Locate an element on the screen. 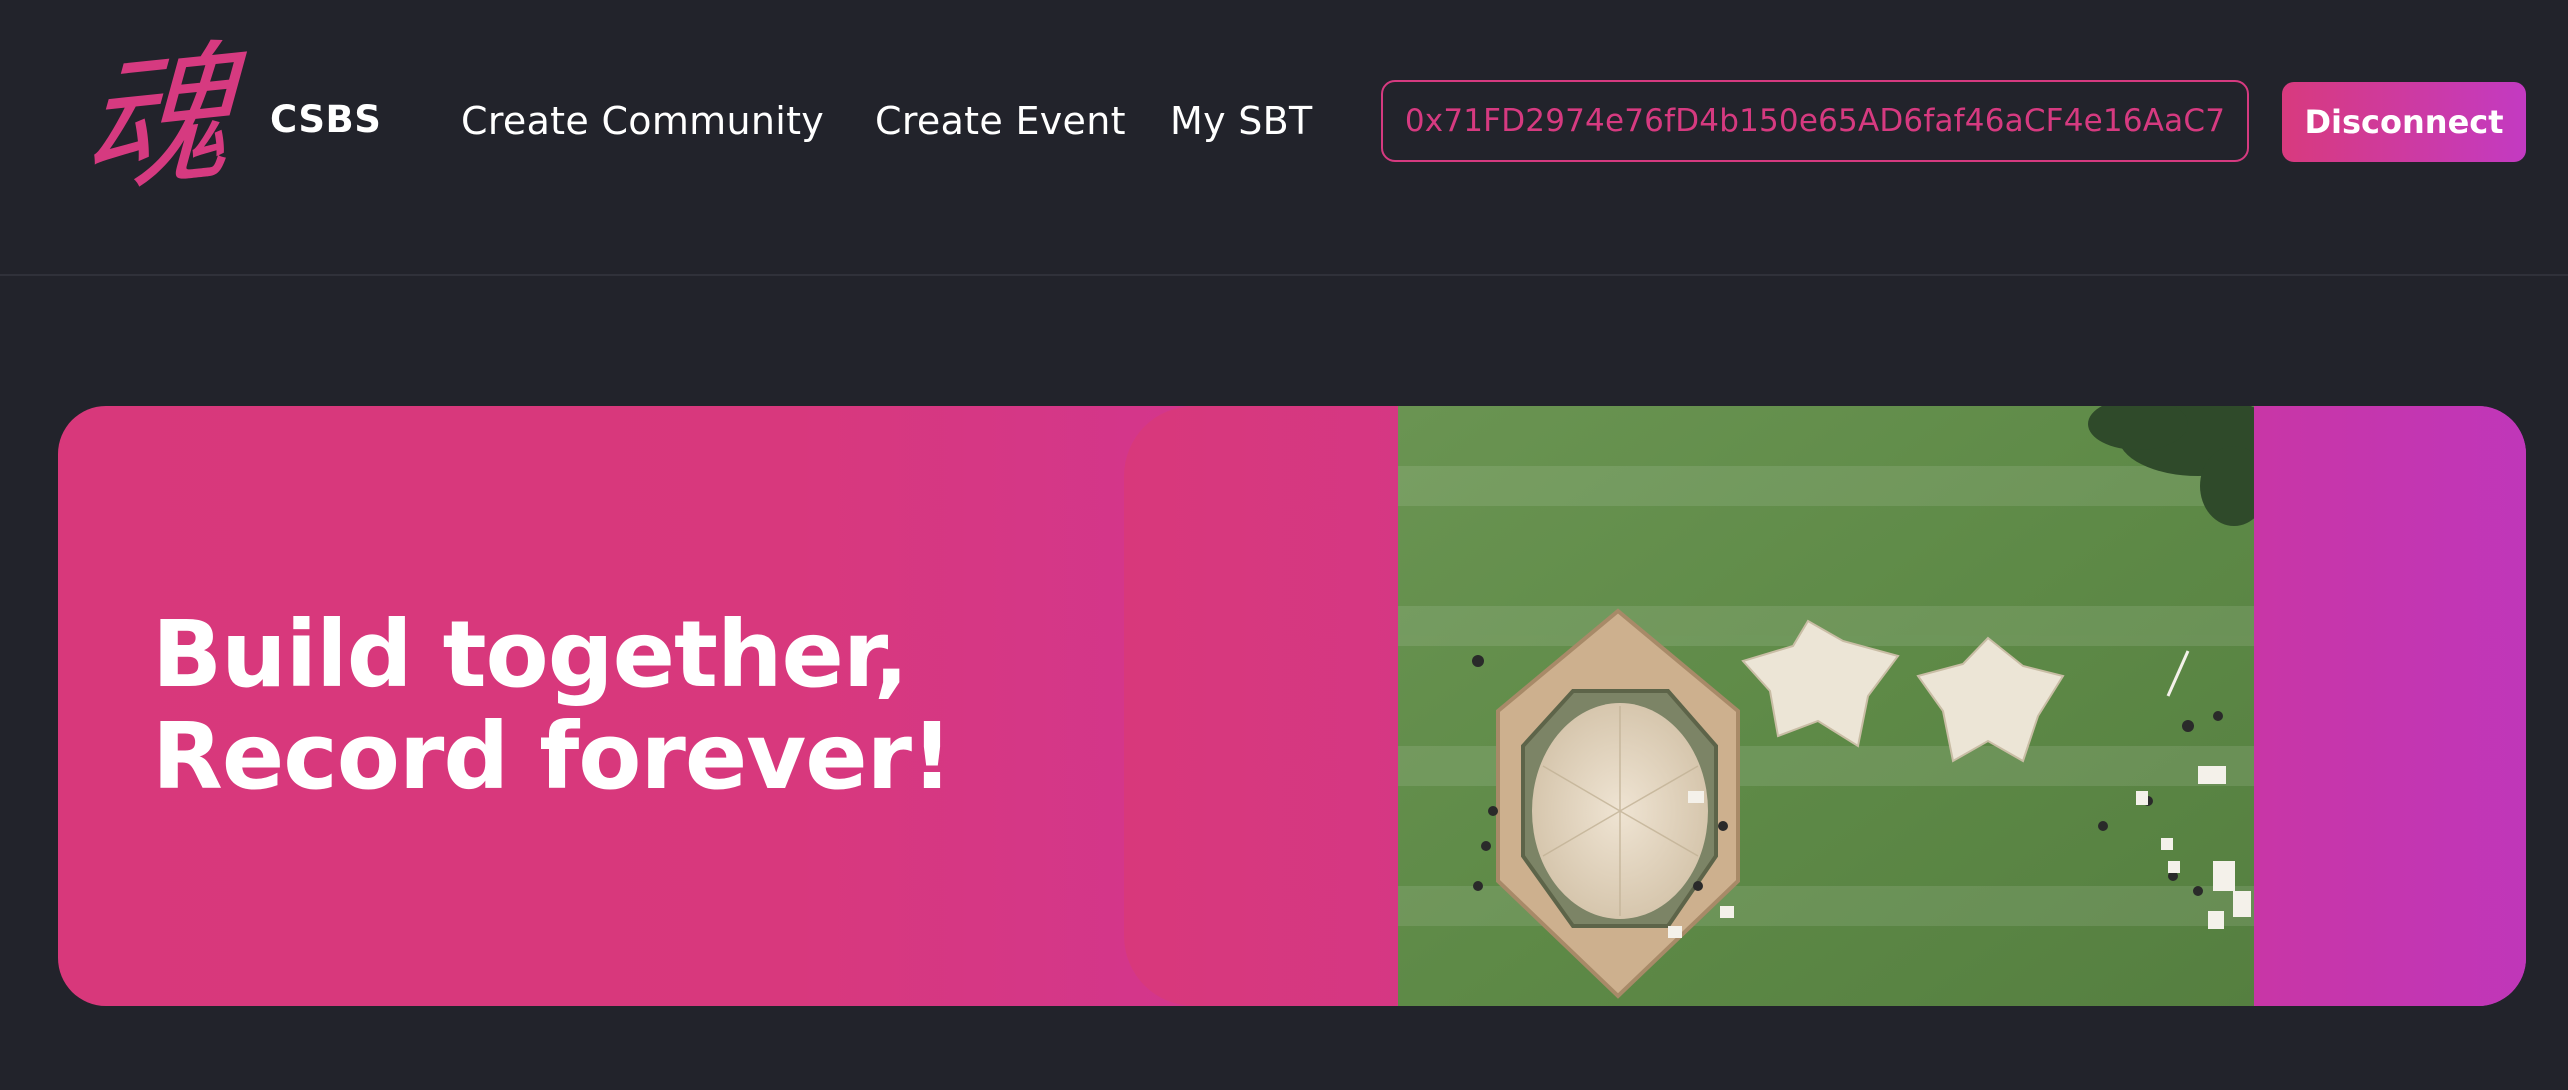 The image size is (2568, 1090). nav-my-sbt: My SBT is located at coordinates (1241, 121).